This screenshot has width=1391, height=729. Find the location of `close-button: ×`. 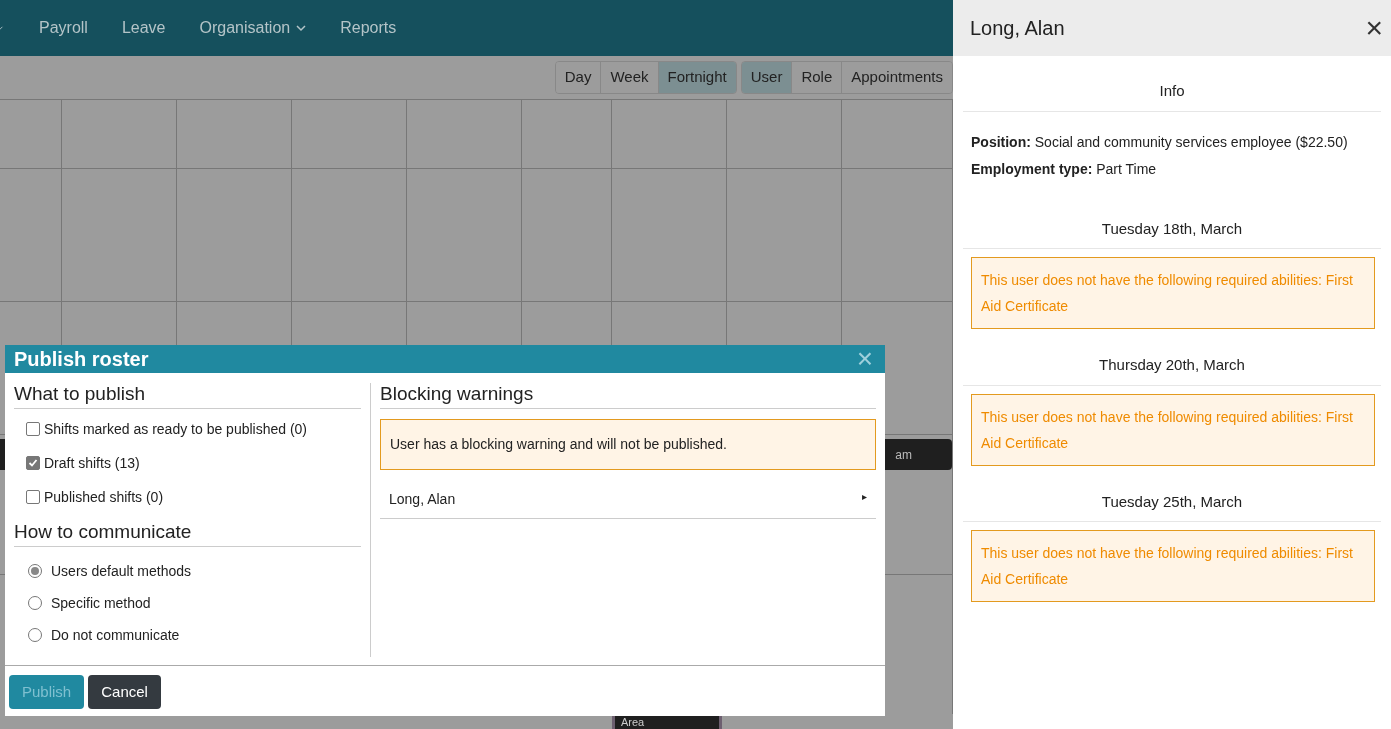

close-button: × is located at coordinates (1374, 28).